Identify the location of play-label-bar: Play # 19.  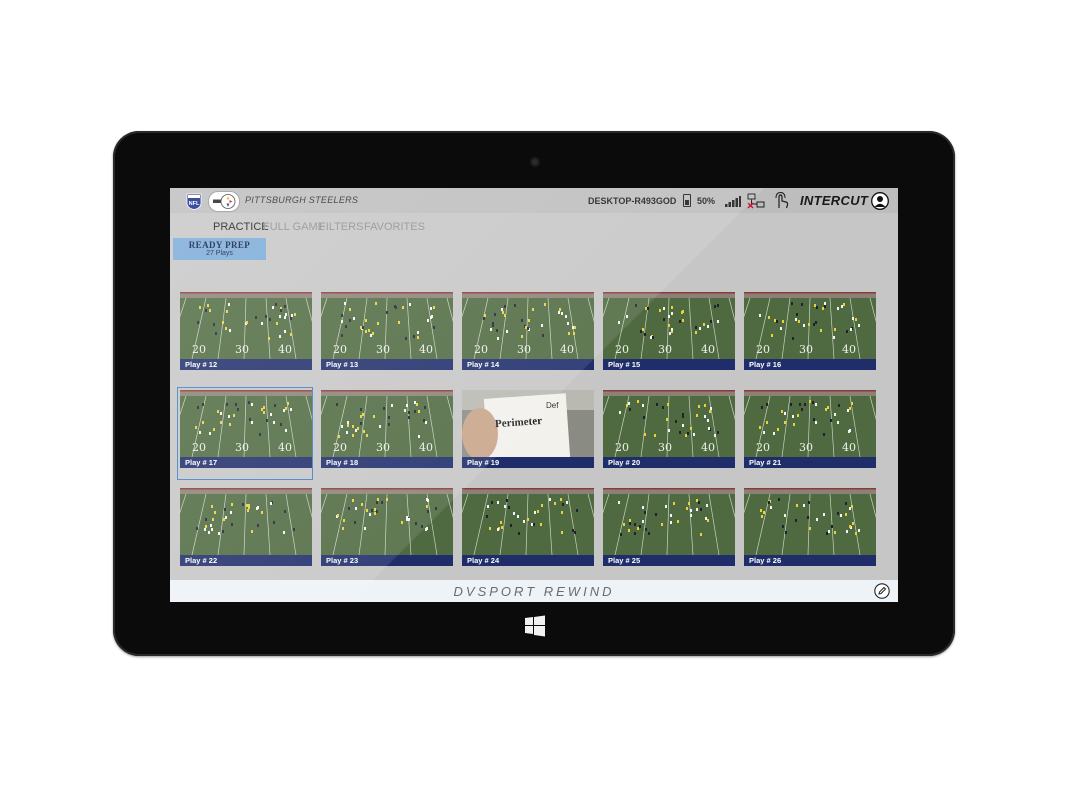
(528, 462).